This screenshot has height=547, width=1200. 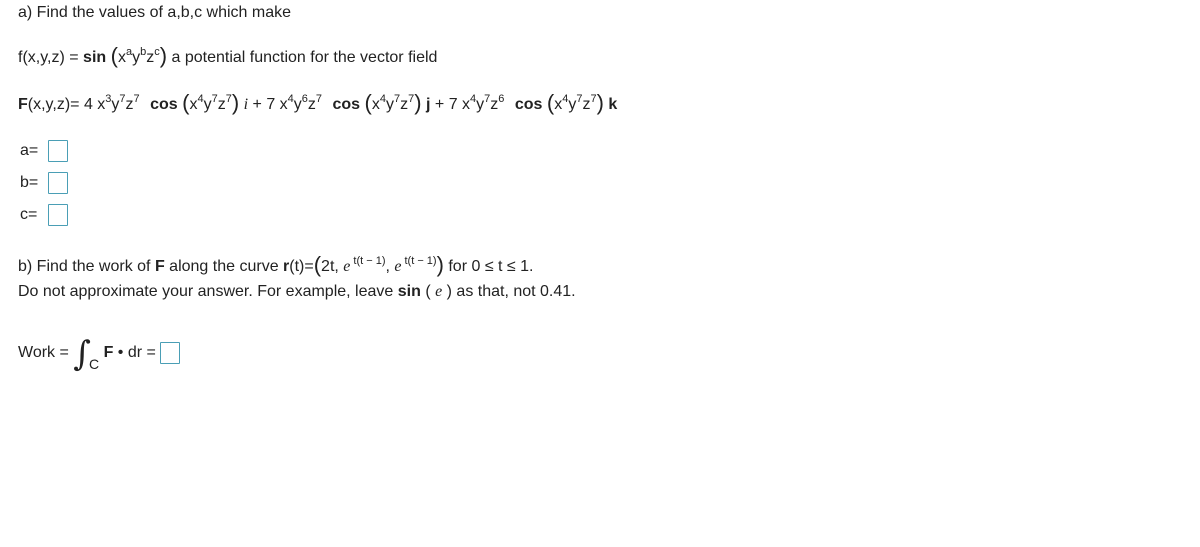 What do you see at coordinates (44, 215) in the screenshot?
I see `answer-row-c: c=` at bounding box center [44, 215].